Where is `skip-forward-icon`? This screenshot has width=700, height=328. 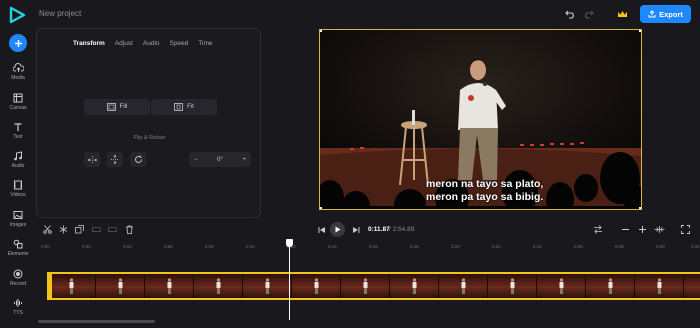
skip-forward-icon is located at coordinates (356, 230).